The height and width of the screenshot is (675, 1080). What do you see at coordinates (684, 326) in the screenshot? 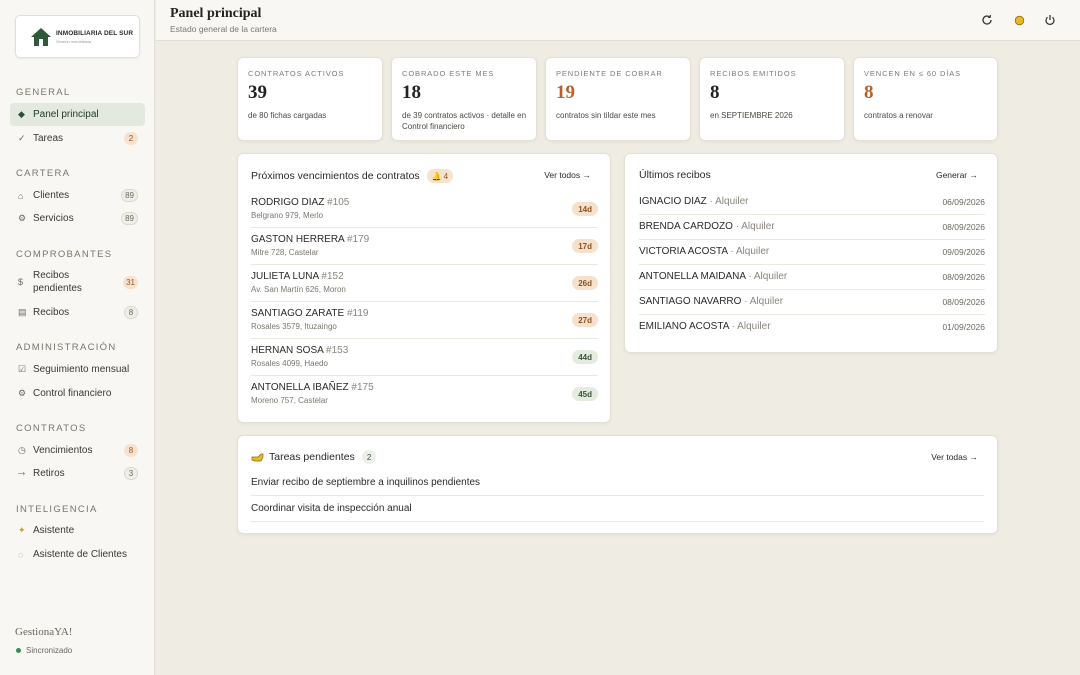
I see `client-name: EMILIANO ACOSTA` at bounding box center [684, 326].